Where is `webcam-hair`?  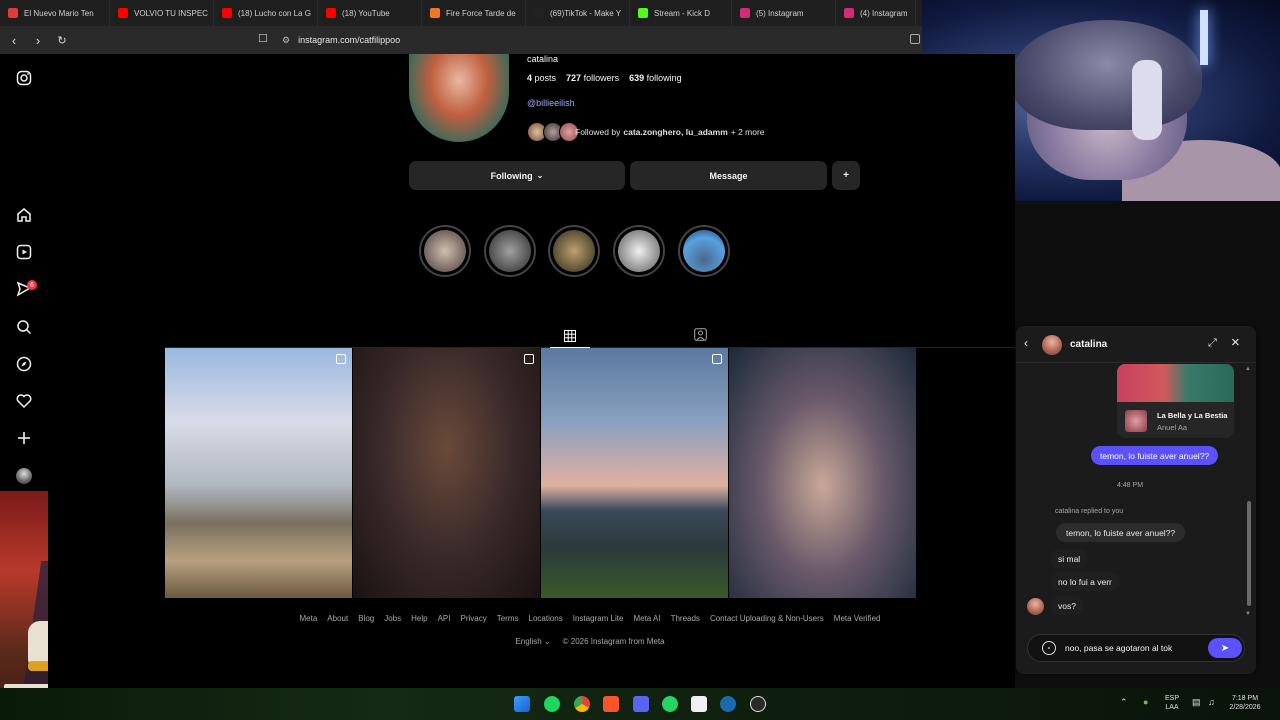 webcam-hair is located at coordinates (1107, 75).